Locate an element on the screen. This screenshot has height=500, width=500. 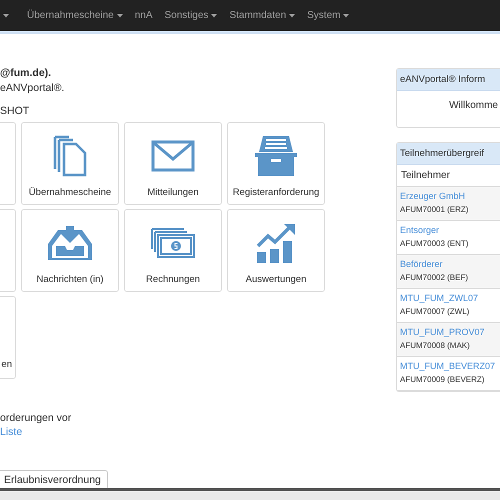
inbox-download-icon is located at coordinates (70, 243).